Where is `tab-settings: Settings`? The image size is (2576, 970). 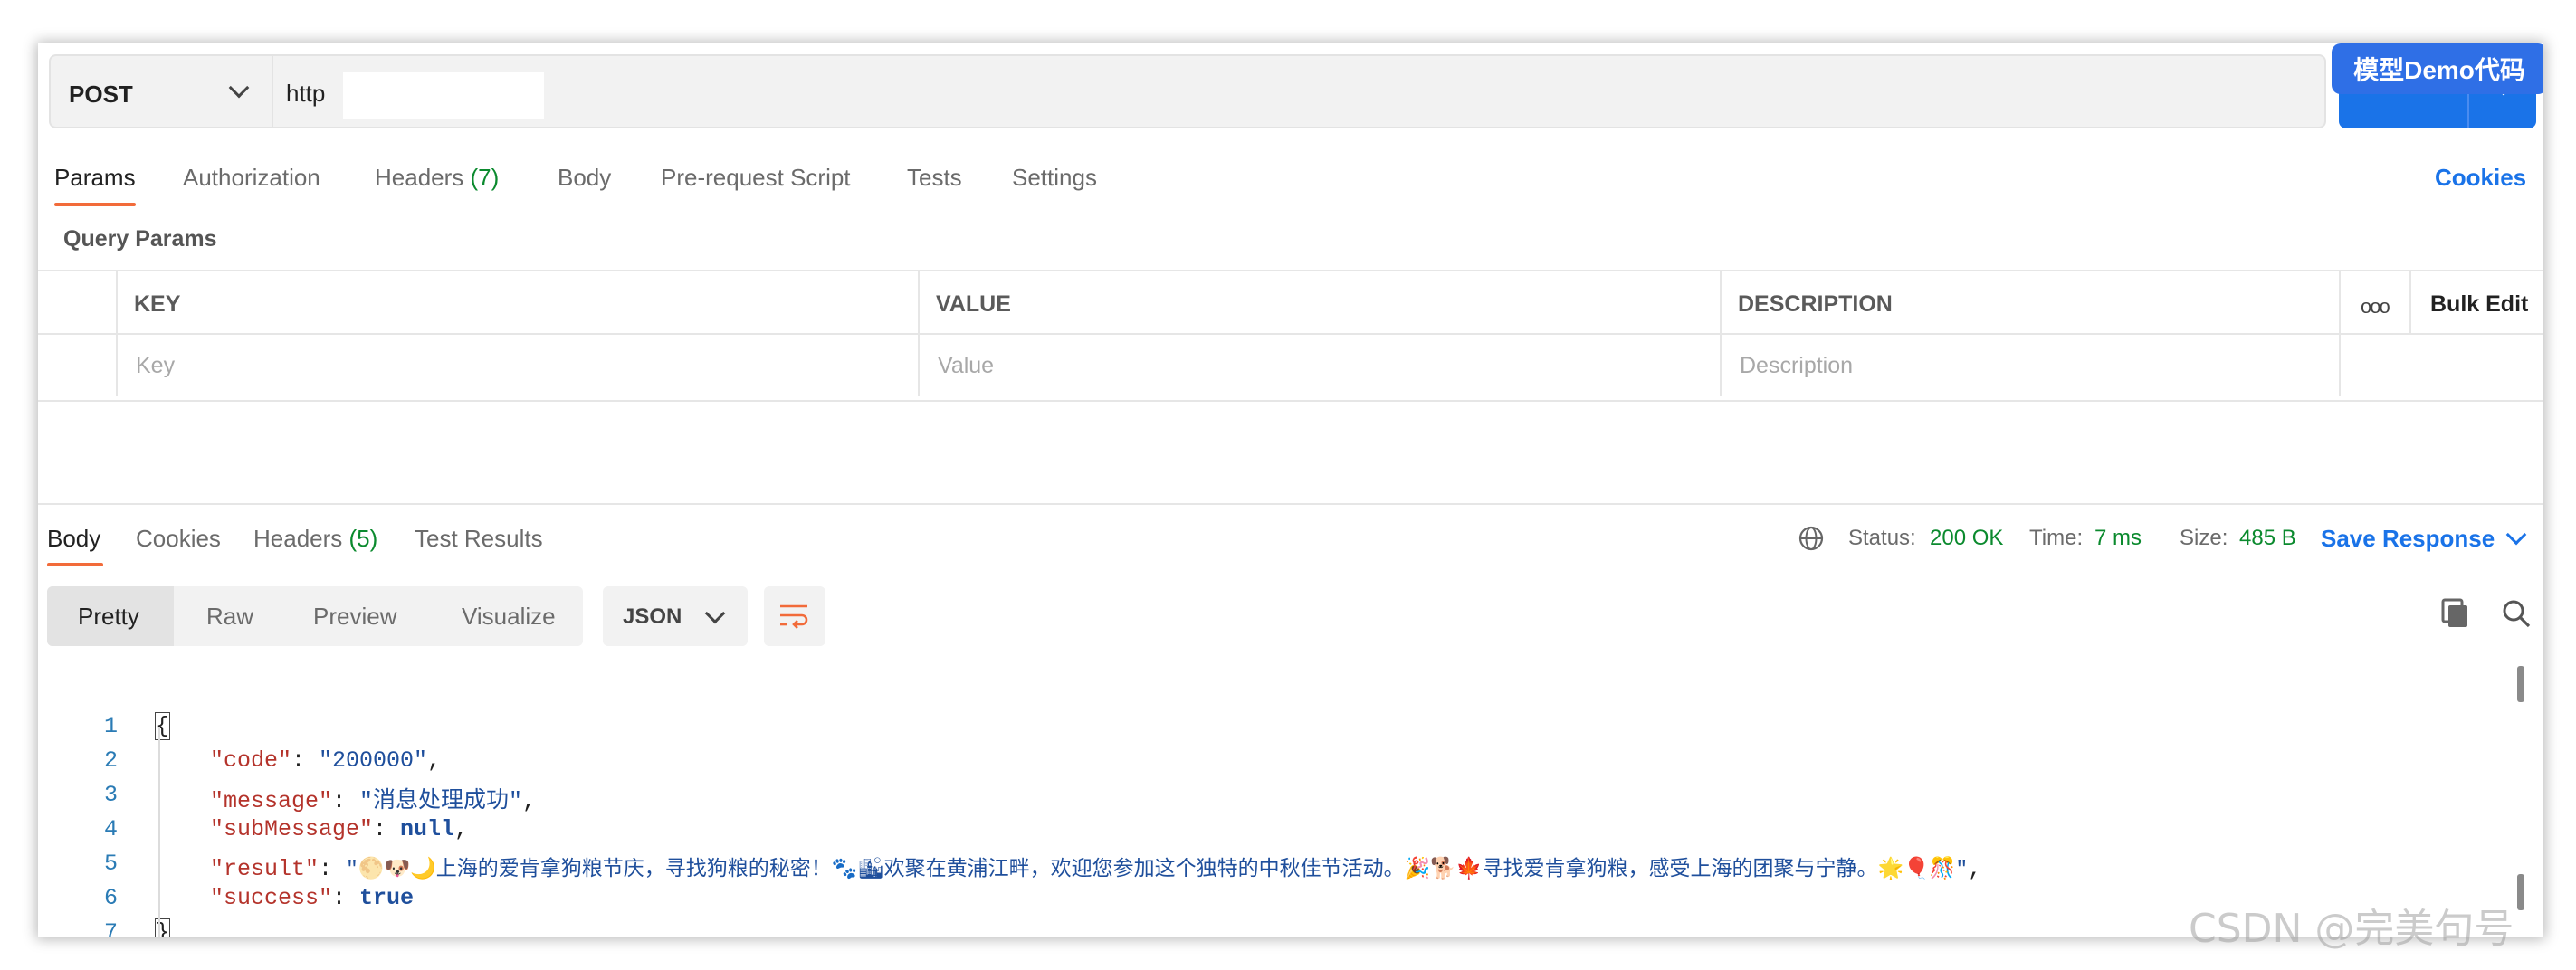
tab-settings: Settings is located at coordinates (1055, 178).